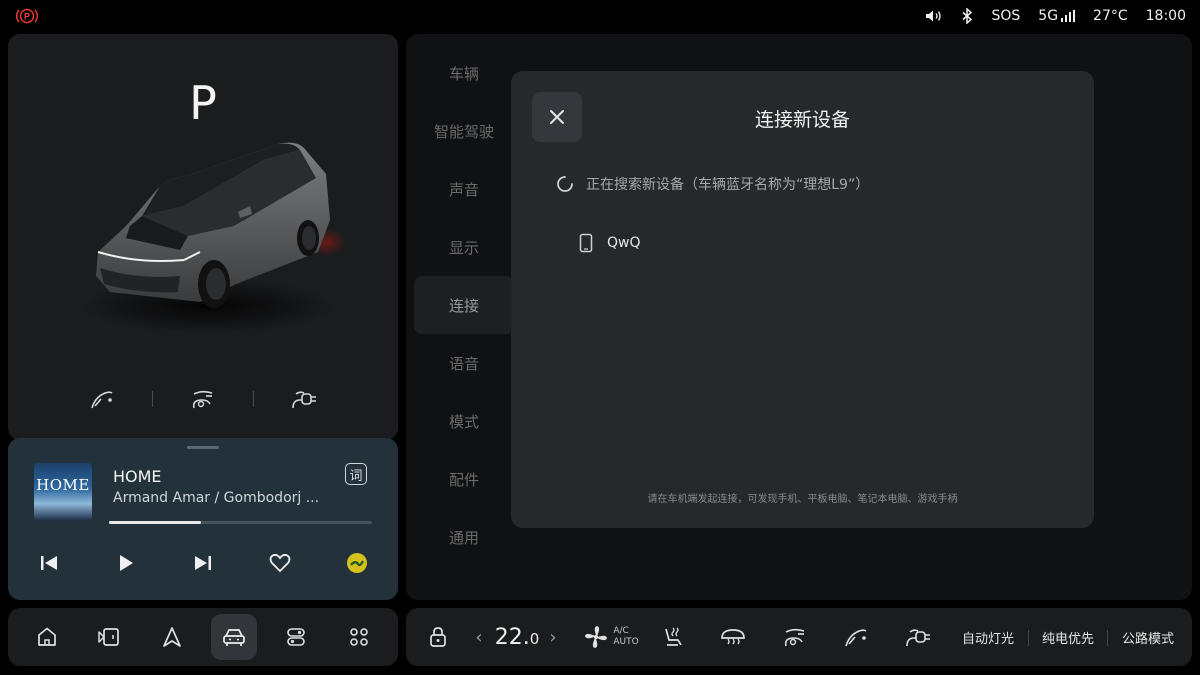 The height and width of the screenshot is (675, 1200). I want to click on clock: 18:00, so click(1165, 16).